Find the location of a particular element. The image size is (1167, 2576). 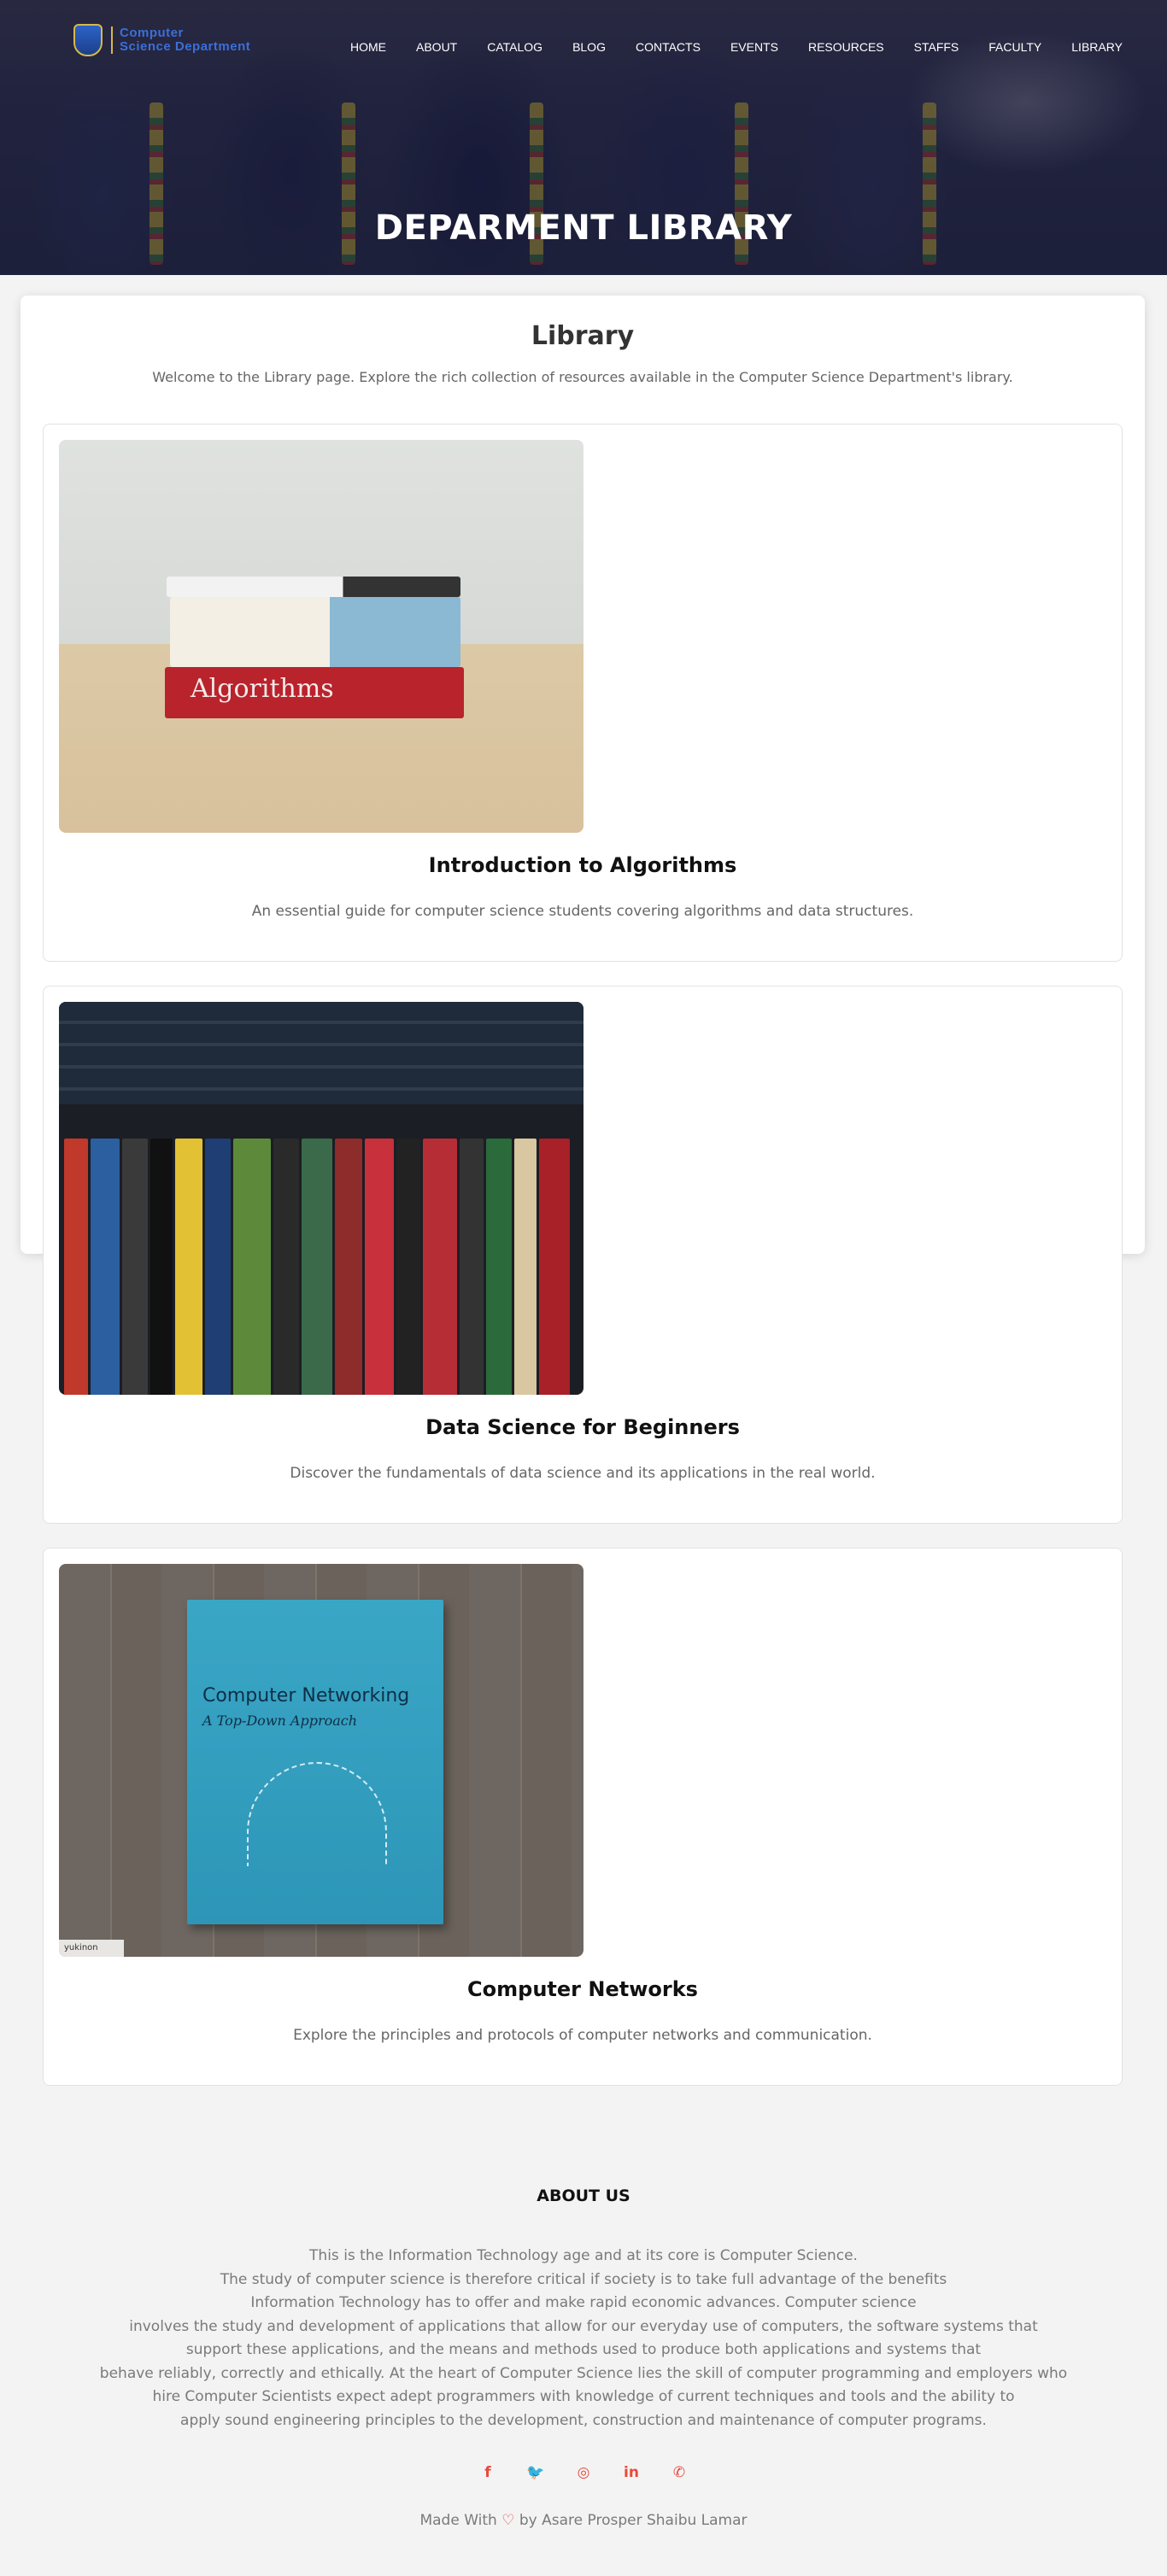

cover-subtitle: A Top-Down Approach is located at coordinates (280, 1720).